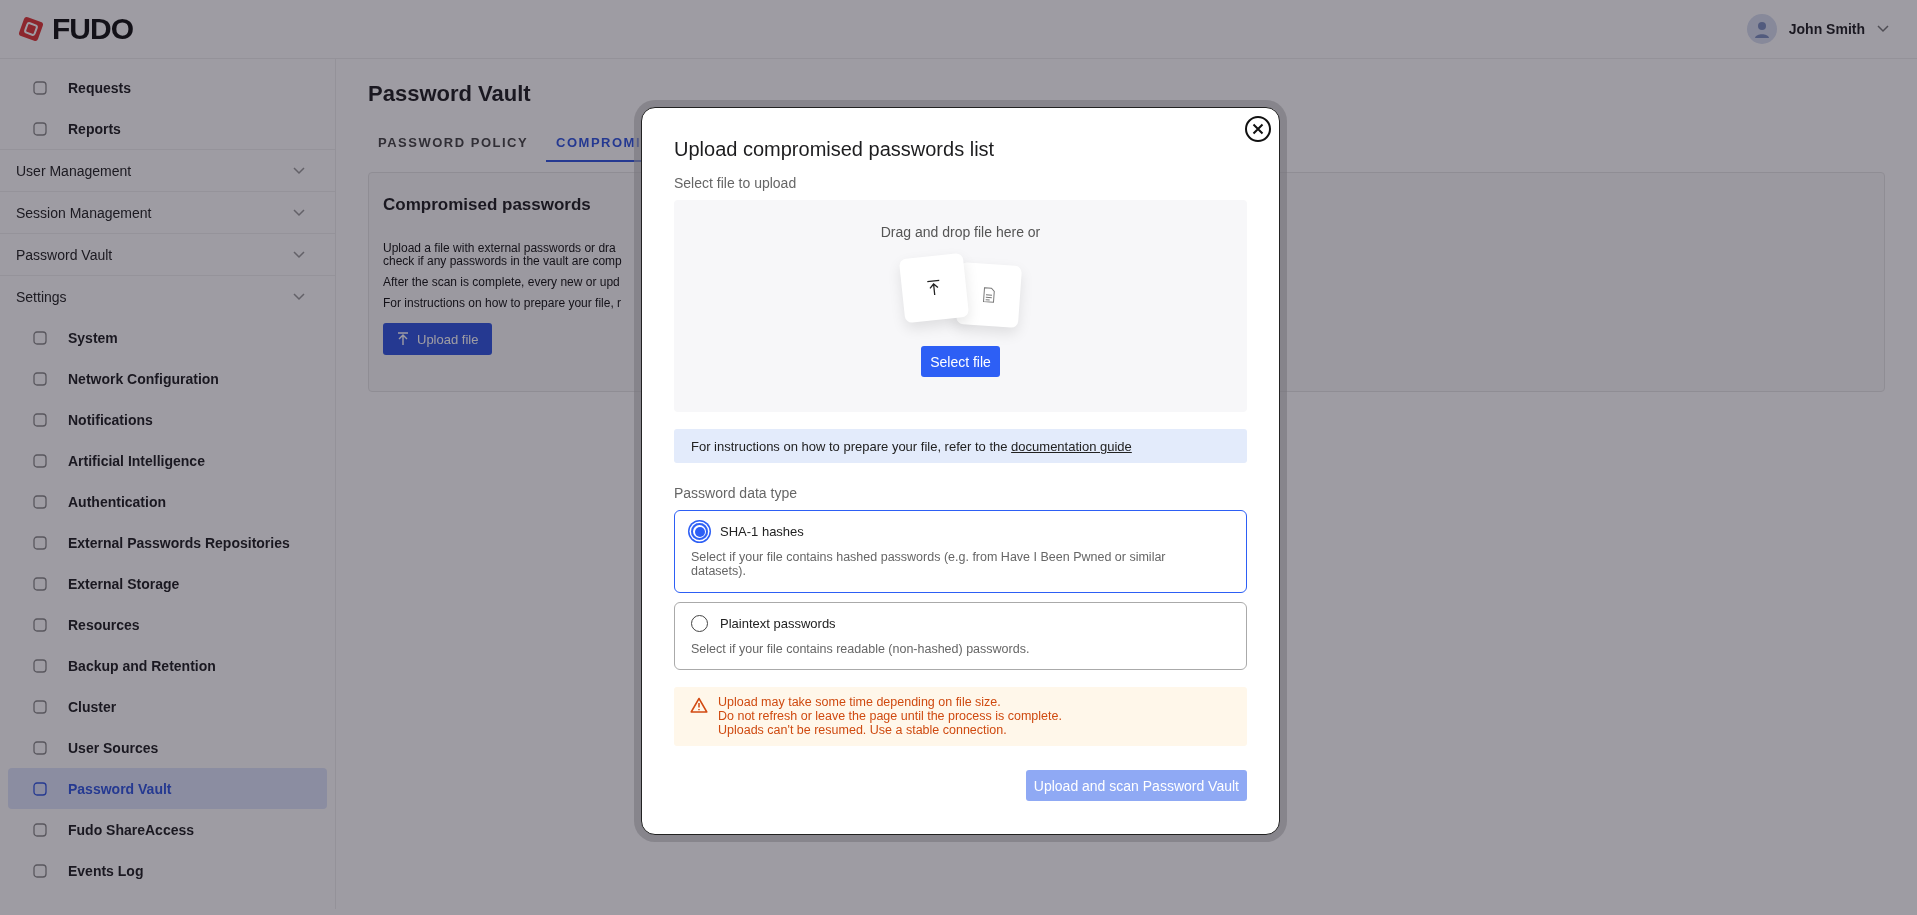 Image resolution: width=1917 pixels, height=915 pixels. Describe the element at coordinates (167, 212) in the screenshot. I see `sidebar-section: Session Management` at that location.